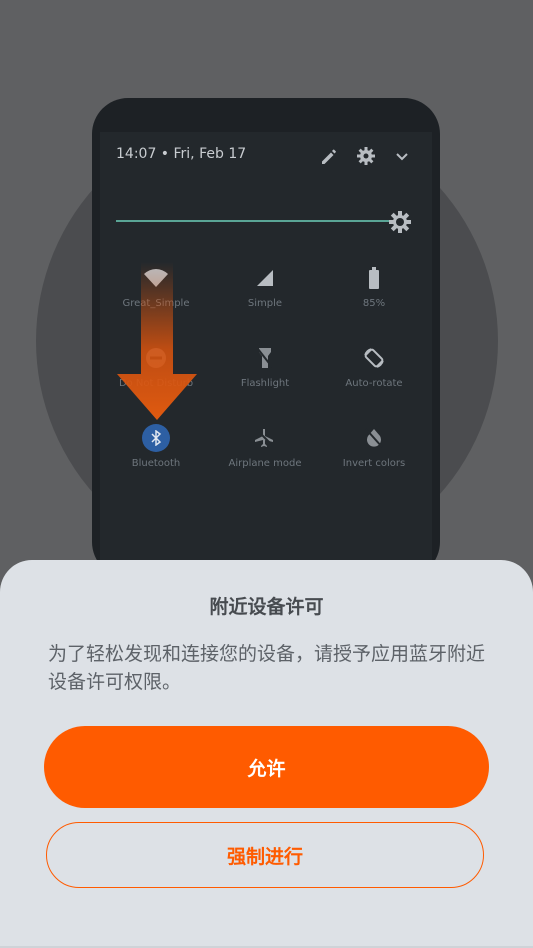 The height and width of the screenshot is (948, 533). I want to click on status-time: 14:07 • Fri, Feb 17, so click(181, 154).